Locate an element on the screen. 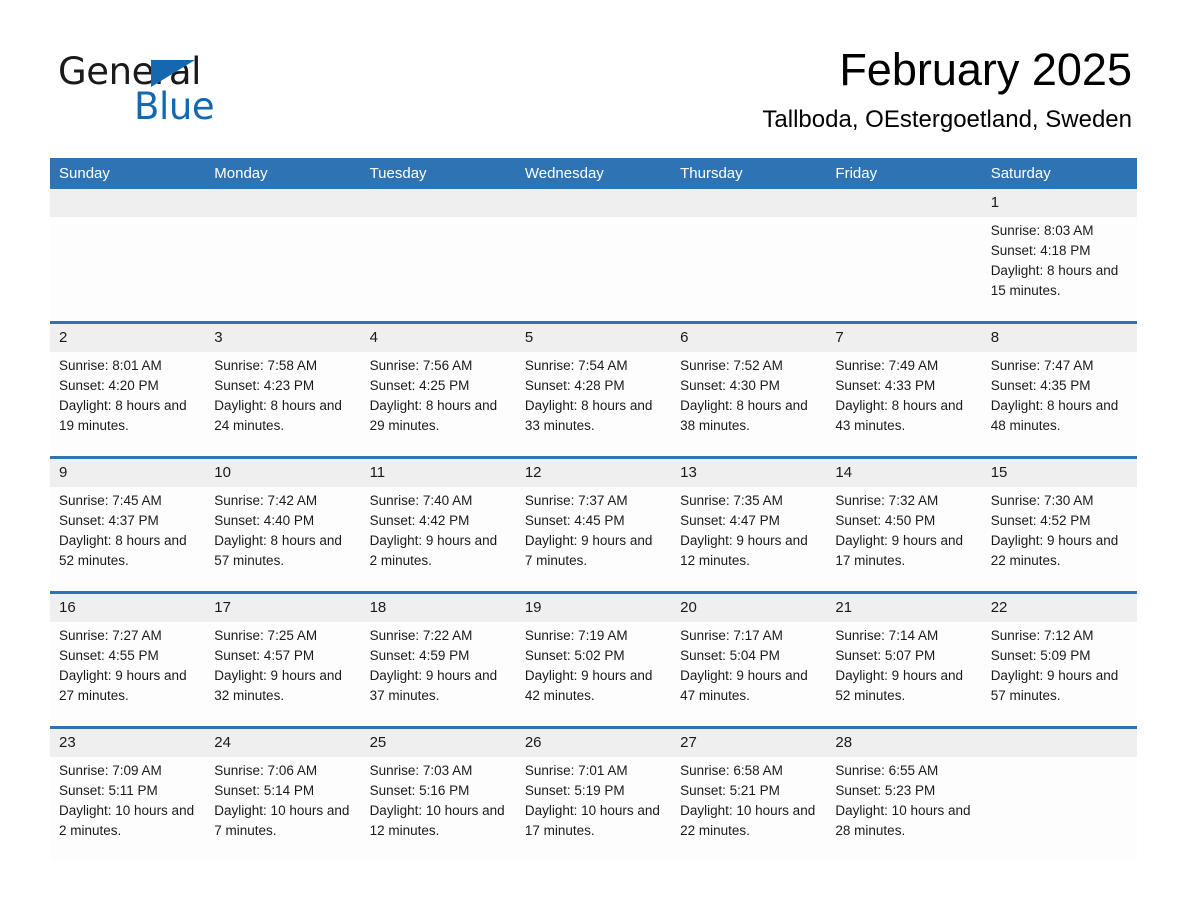  daylight-text: Daylight: 10 hours and 17 minutes. is located at coordinates (592, 820).